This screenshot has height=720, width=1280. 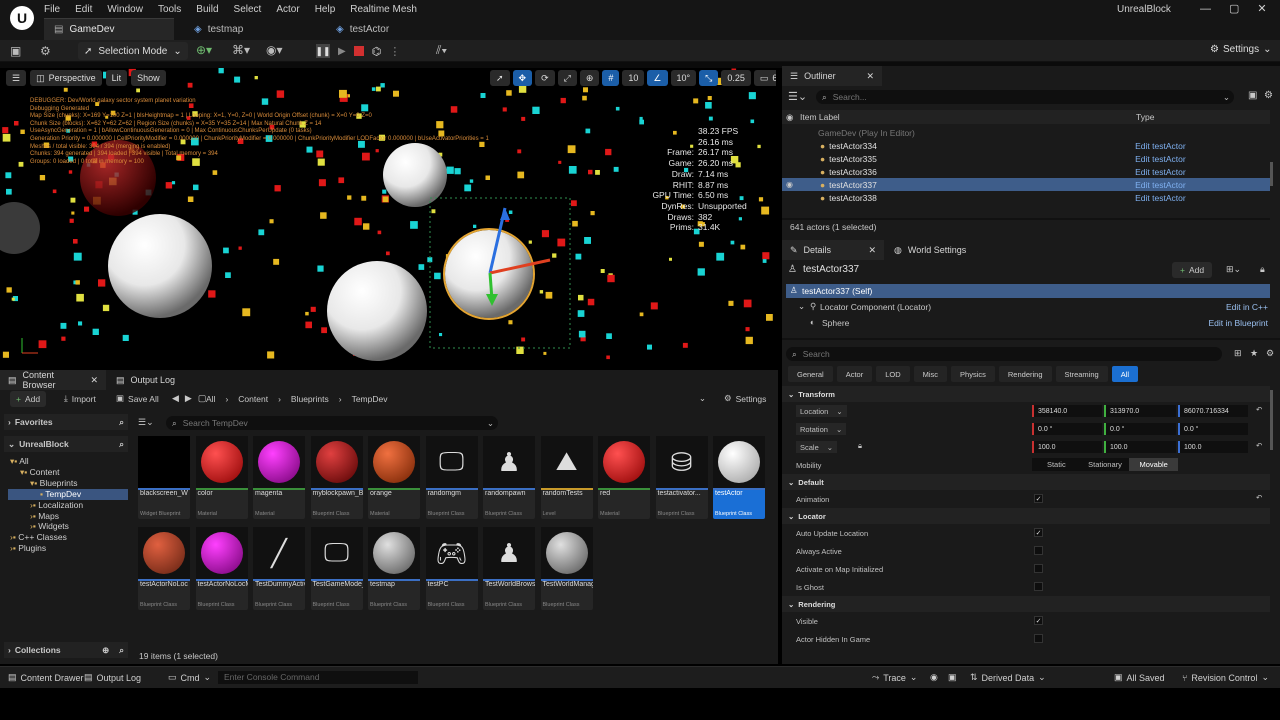 What do you see at coordinates (1056, 464) in the screenshot?
I see `mobility-static: Static` at bounding box center [1056, 464].